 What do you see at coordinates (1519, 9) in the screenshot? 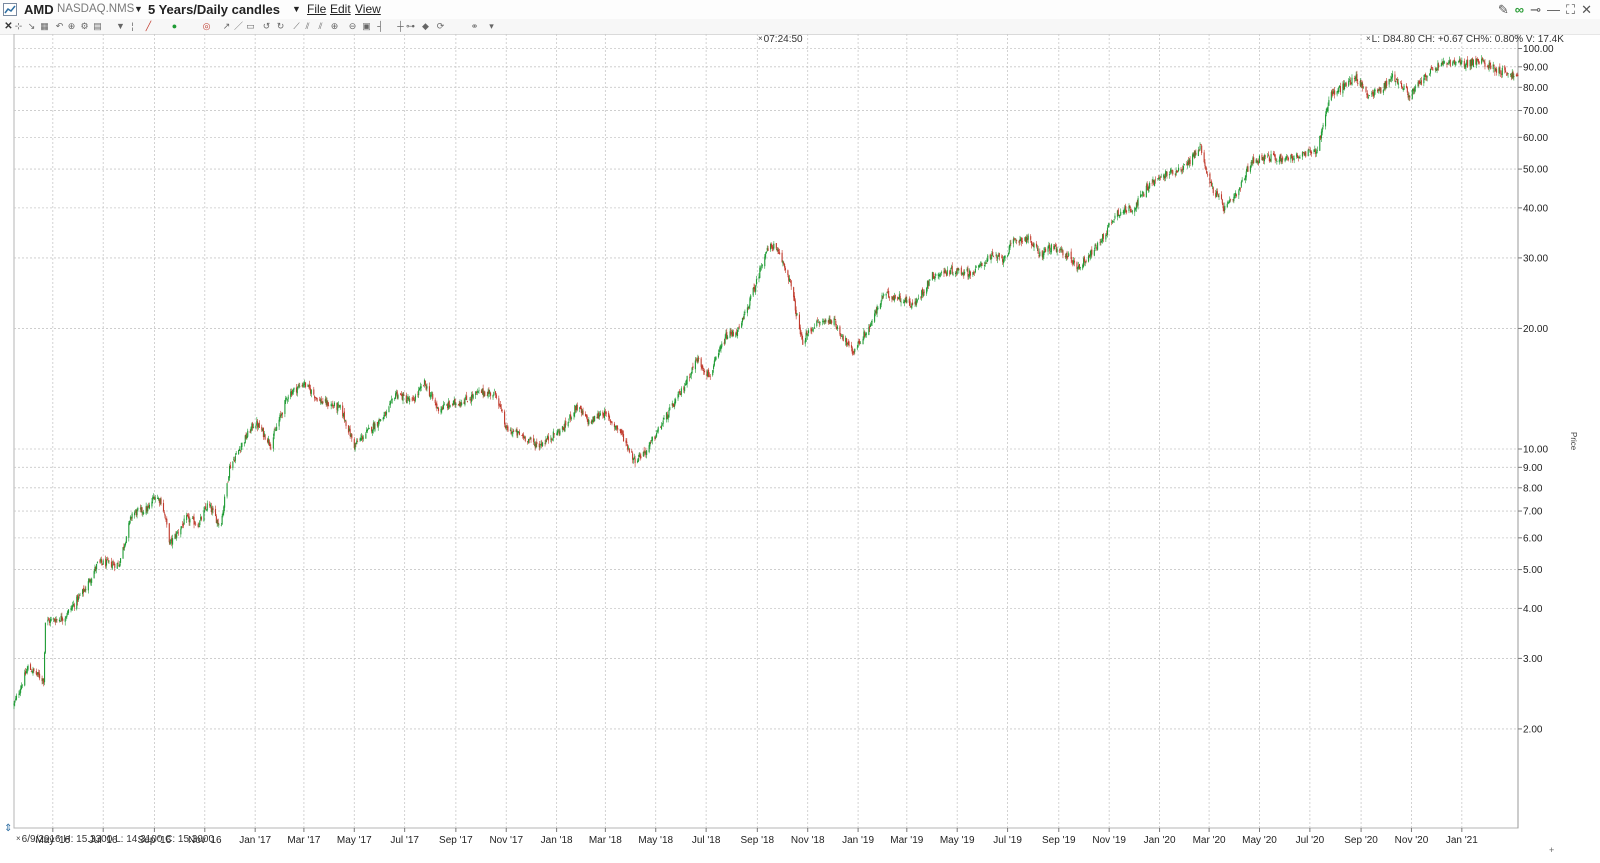
I see `link-icon: ∞` at bounding box center [1519, 9].